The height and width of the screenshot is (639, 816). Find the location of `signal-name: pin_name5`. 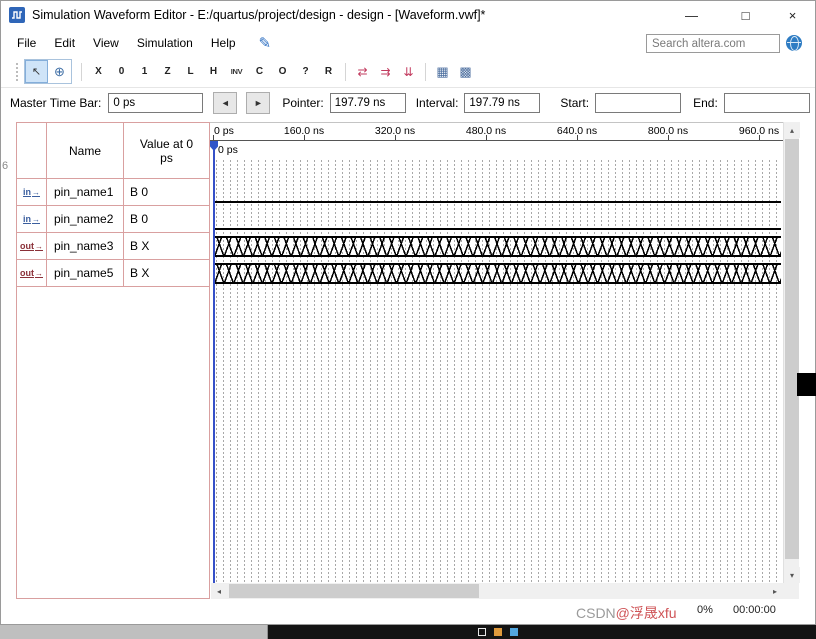

signal-name: pin_name5 is located at coordinates (84, 273).